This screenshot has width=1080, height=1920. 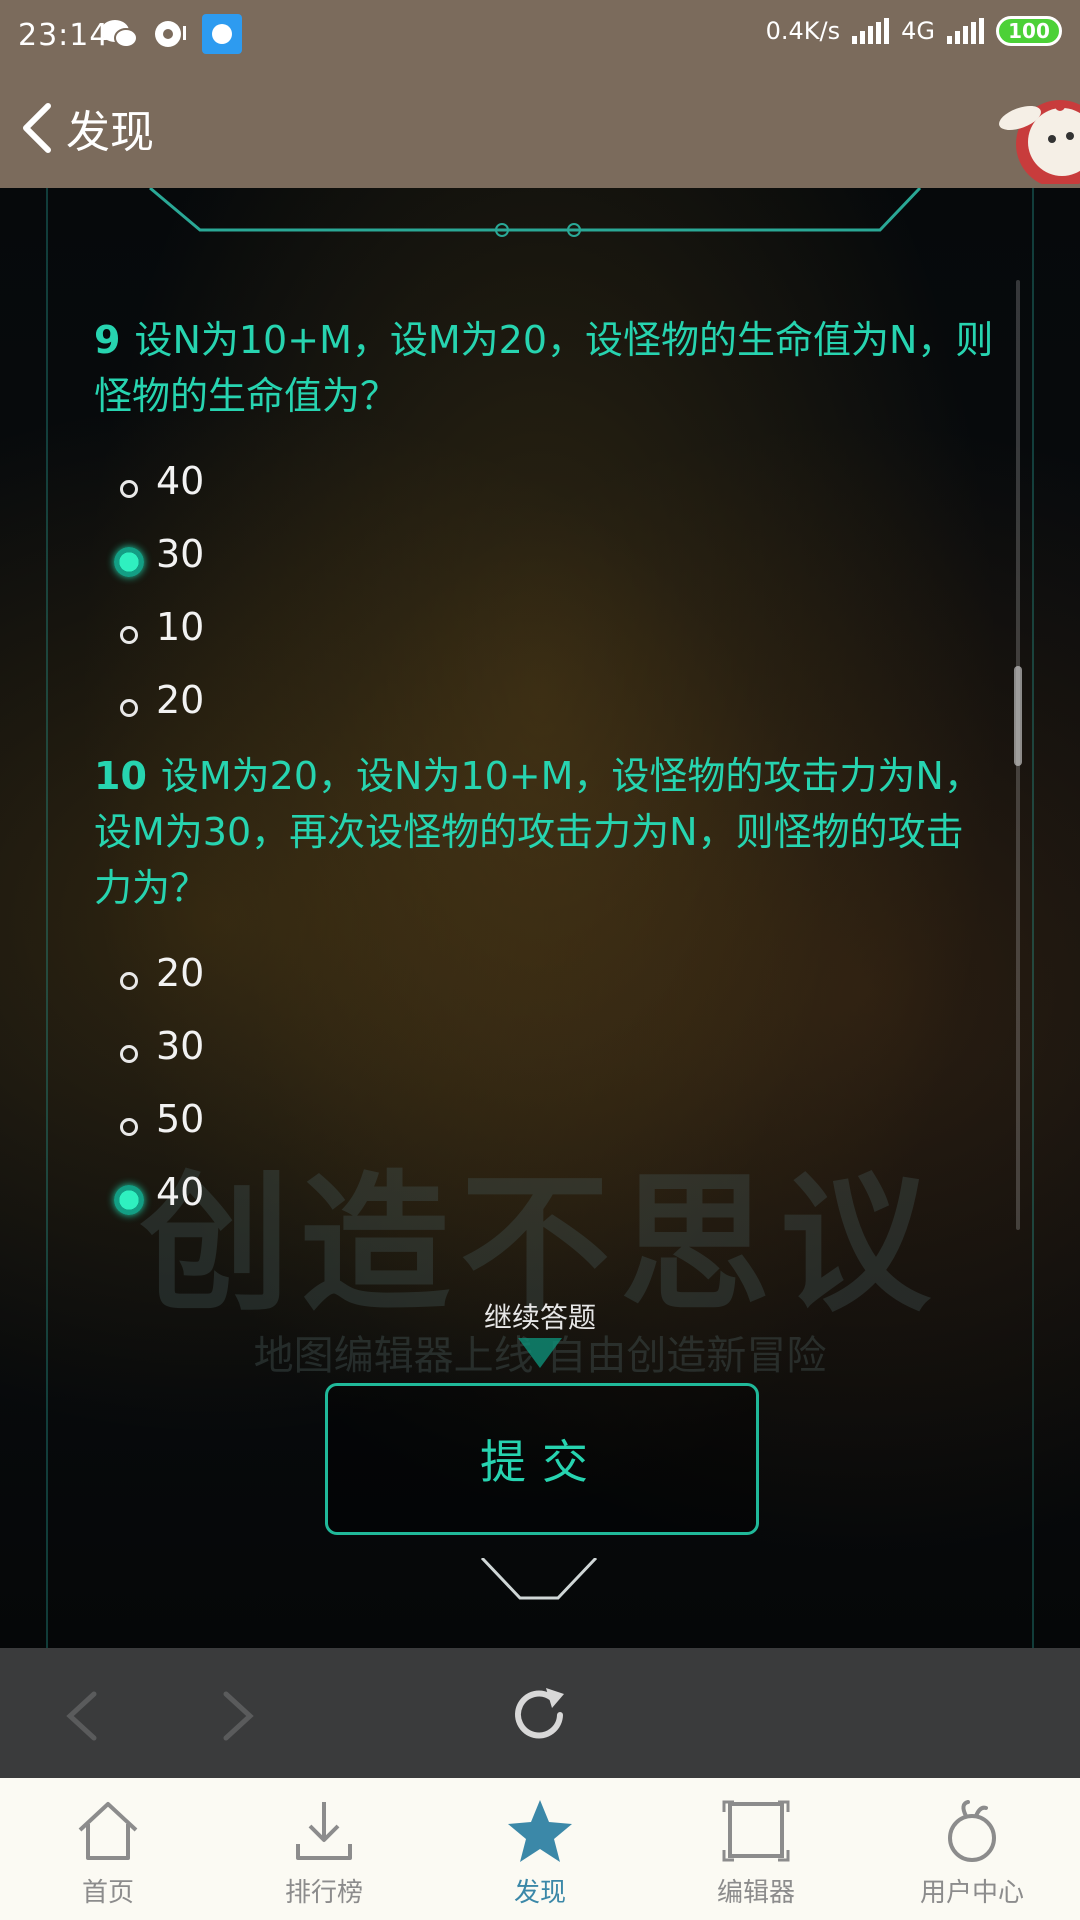 I want to click on browser-nav-bar, so click(x=540, y=1713).